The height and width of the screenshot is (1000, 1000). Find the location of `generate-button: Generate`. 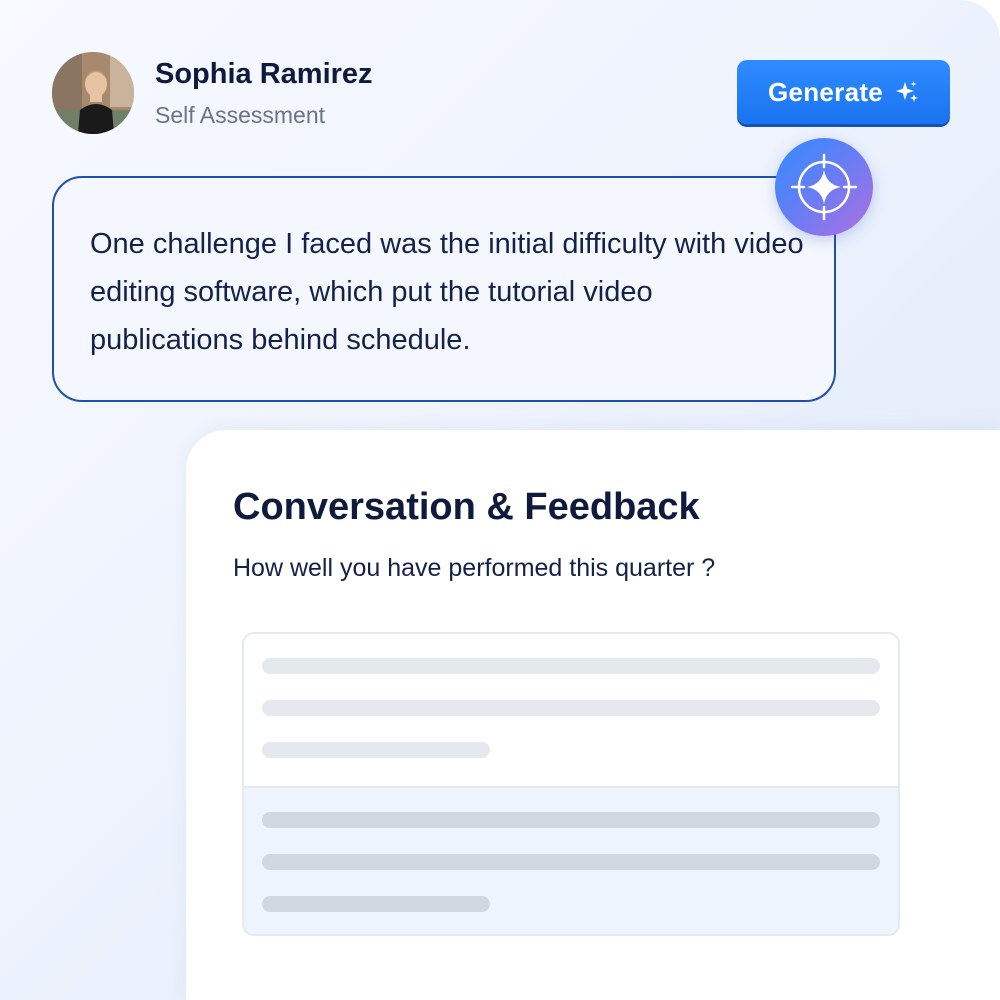

generate-button: Generate is located at coordinates (843, 92).